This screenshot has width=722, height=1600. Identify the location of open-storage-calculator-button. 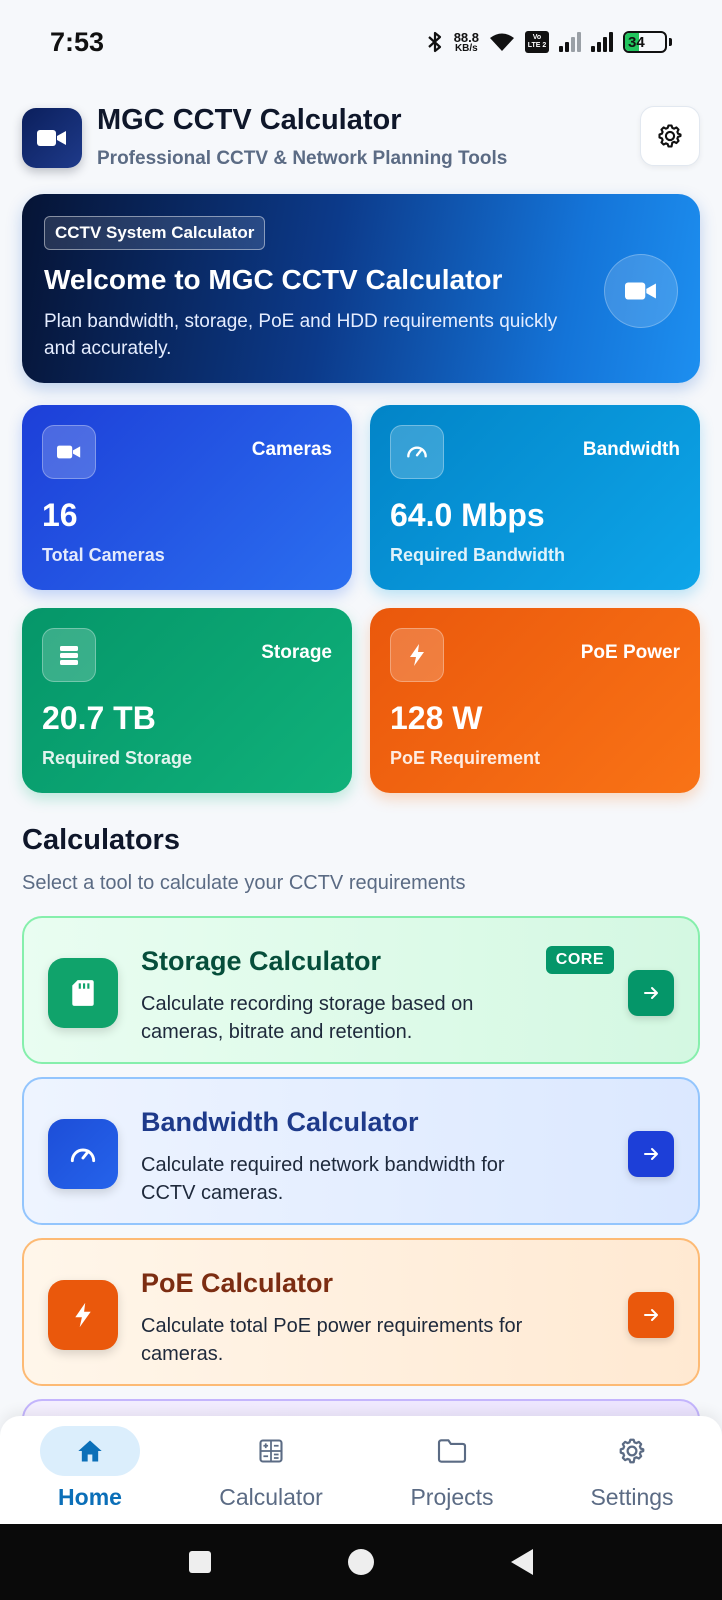
(651, 993).